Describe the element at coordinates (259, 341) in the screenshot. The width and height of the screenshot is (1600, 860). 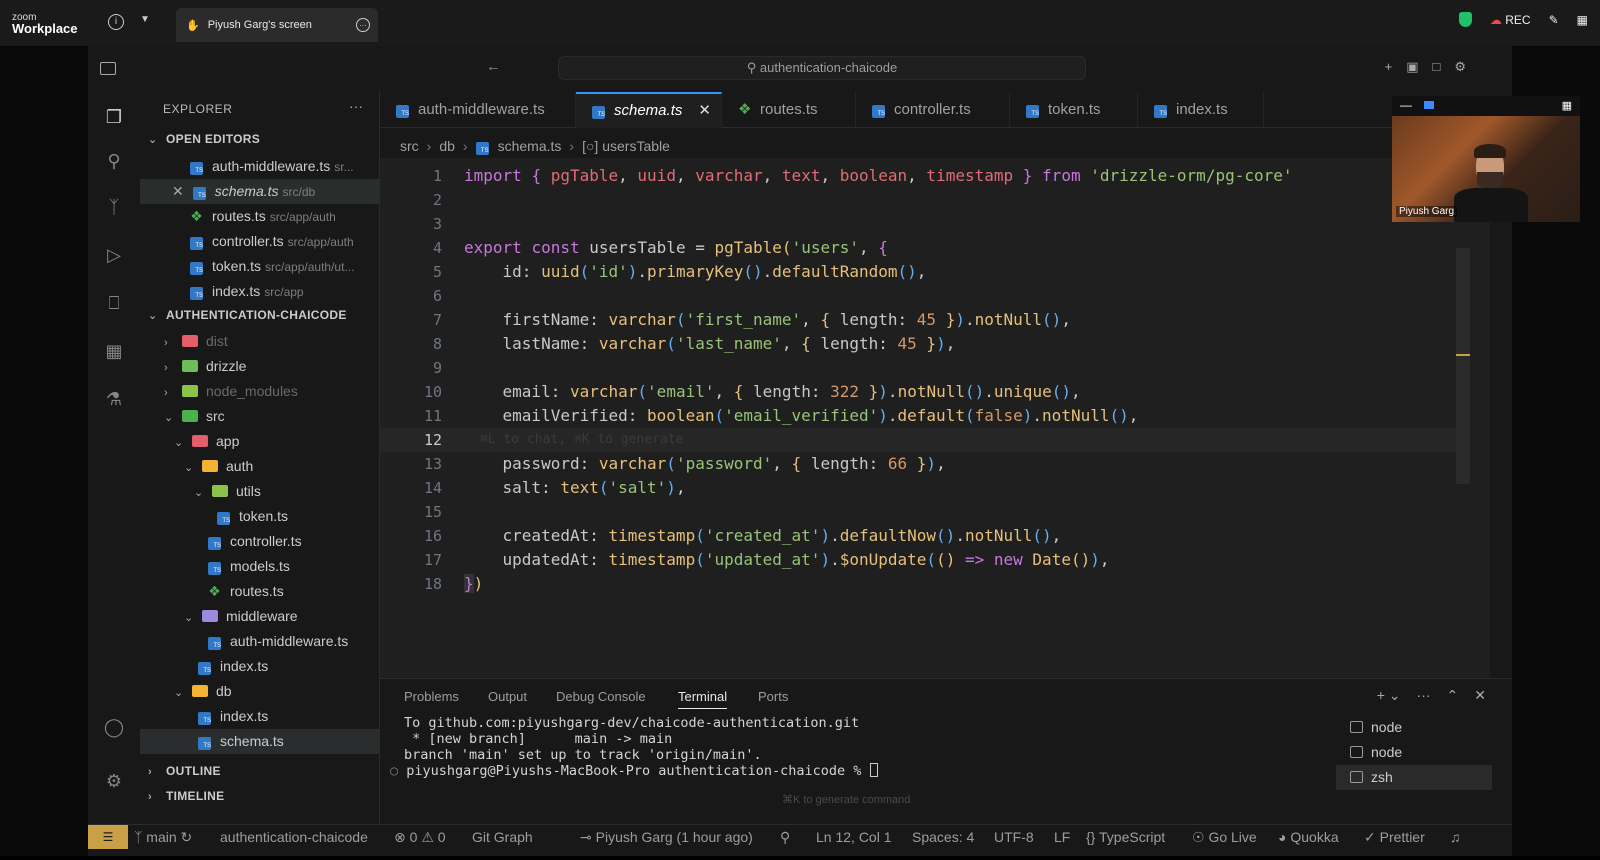
I see `tree-folder-dist: › dist` at that location.